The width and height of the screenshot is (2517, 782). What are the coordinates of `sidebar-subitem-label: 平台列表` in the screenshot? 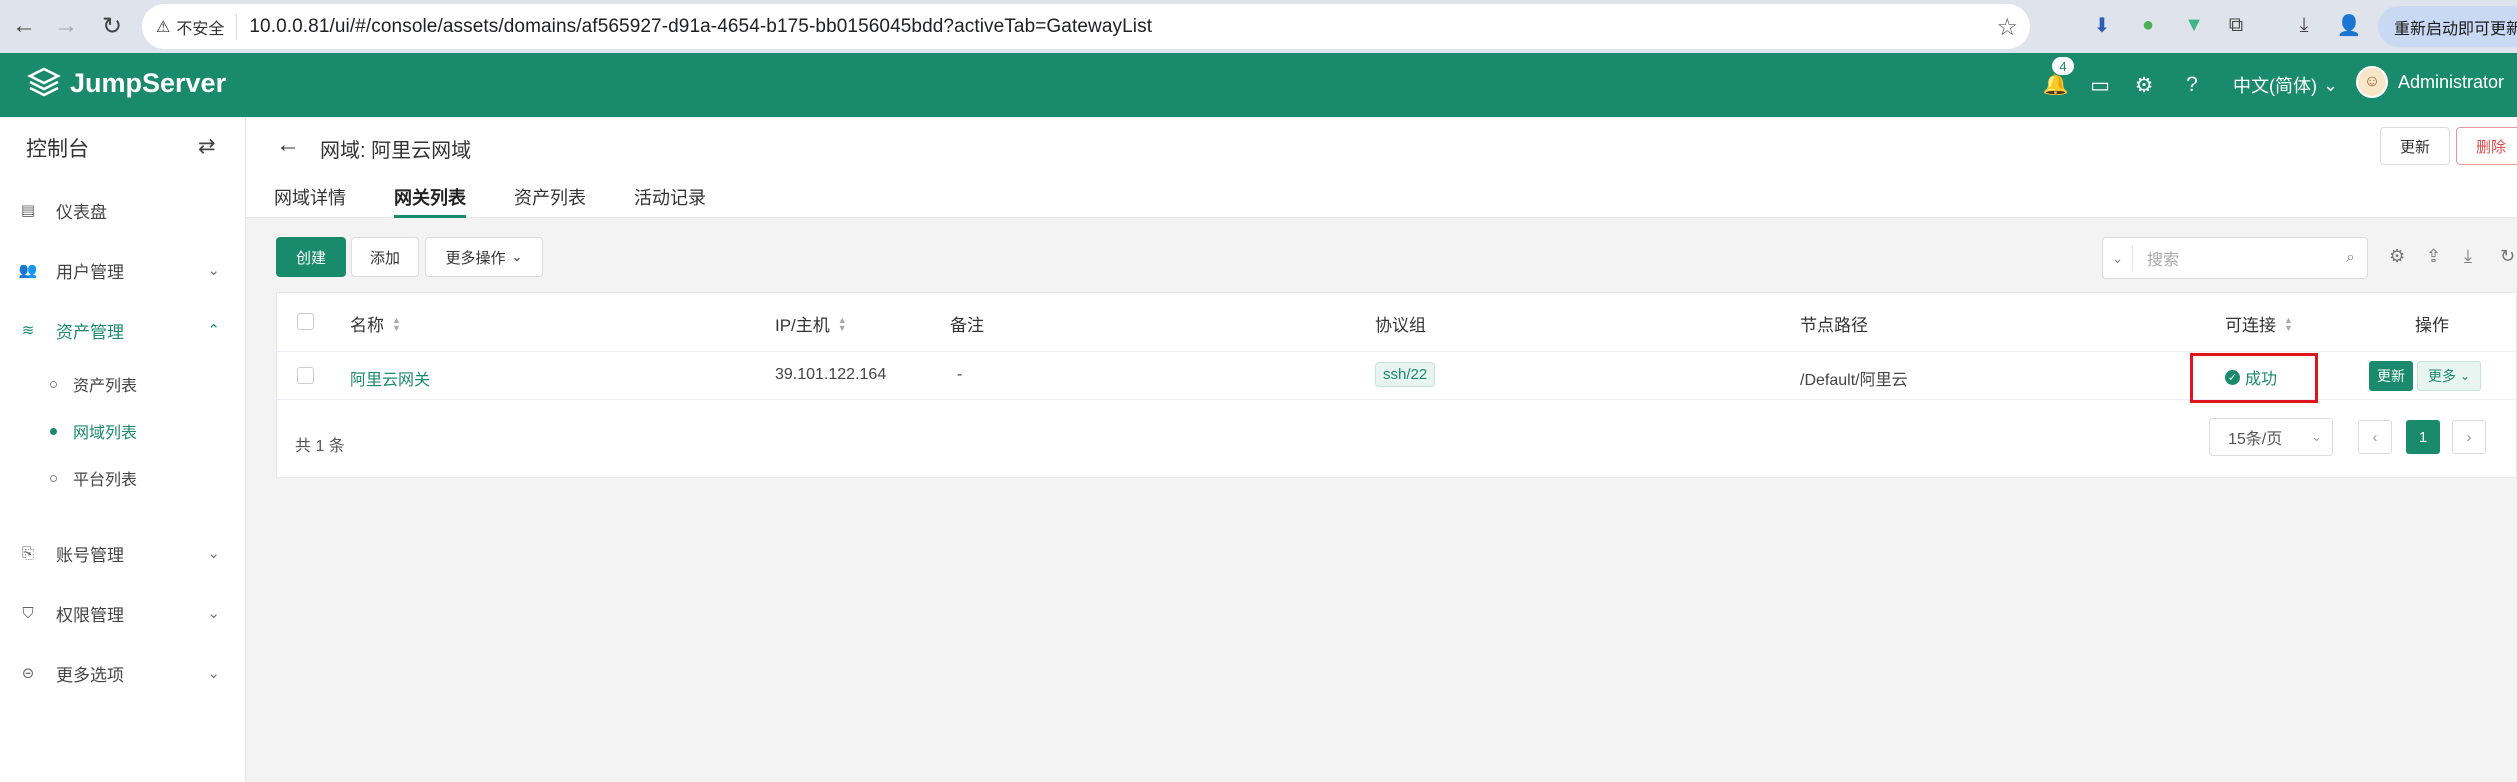 It's located at (105, 480).